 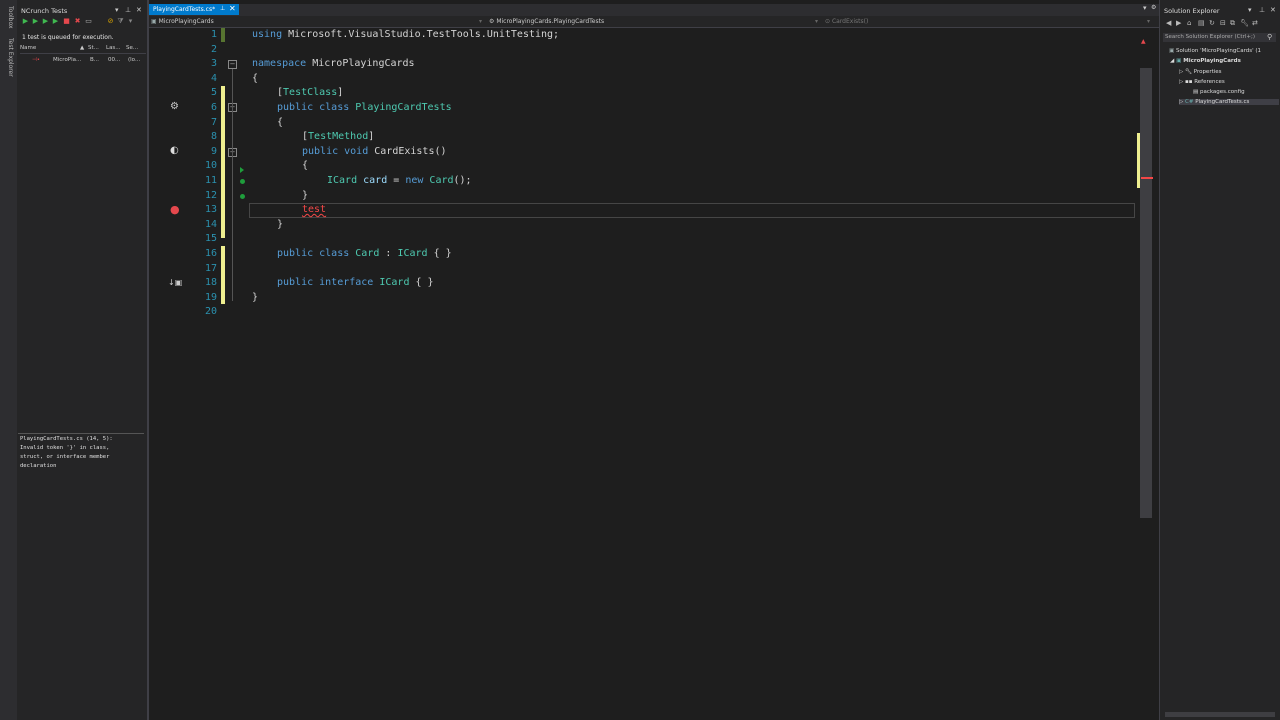 What do you see at coordinates (643, 196) in the screenshot?
I see `code-line: 12}` at bounding box center [643, 196].